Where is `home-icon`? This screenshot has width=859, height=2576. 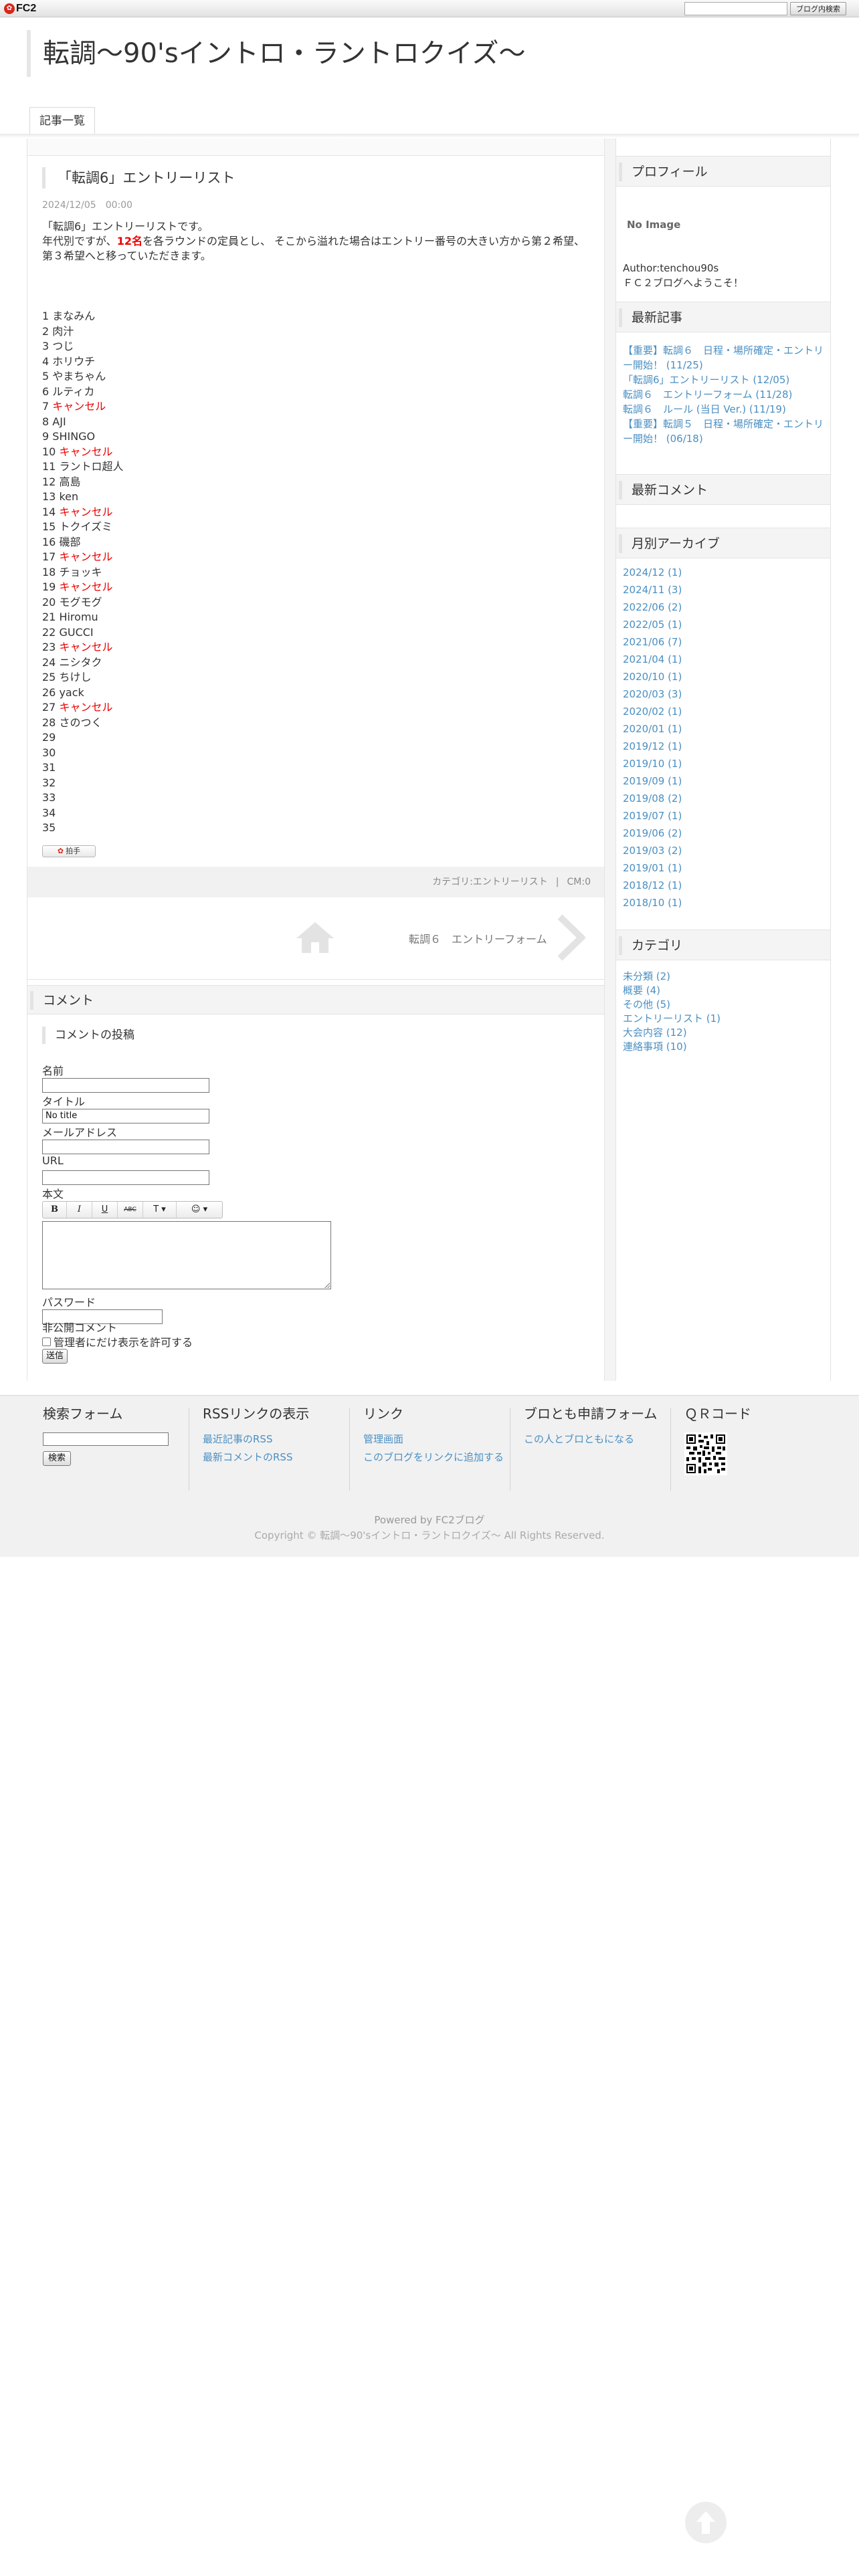 home-icon is located at coordinates (315, 937).